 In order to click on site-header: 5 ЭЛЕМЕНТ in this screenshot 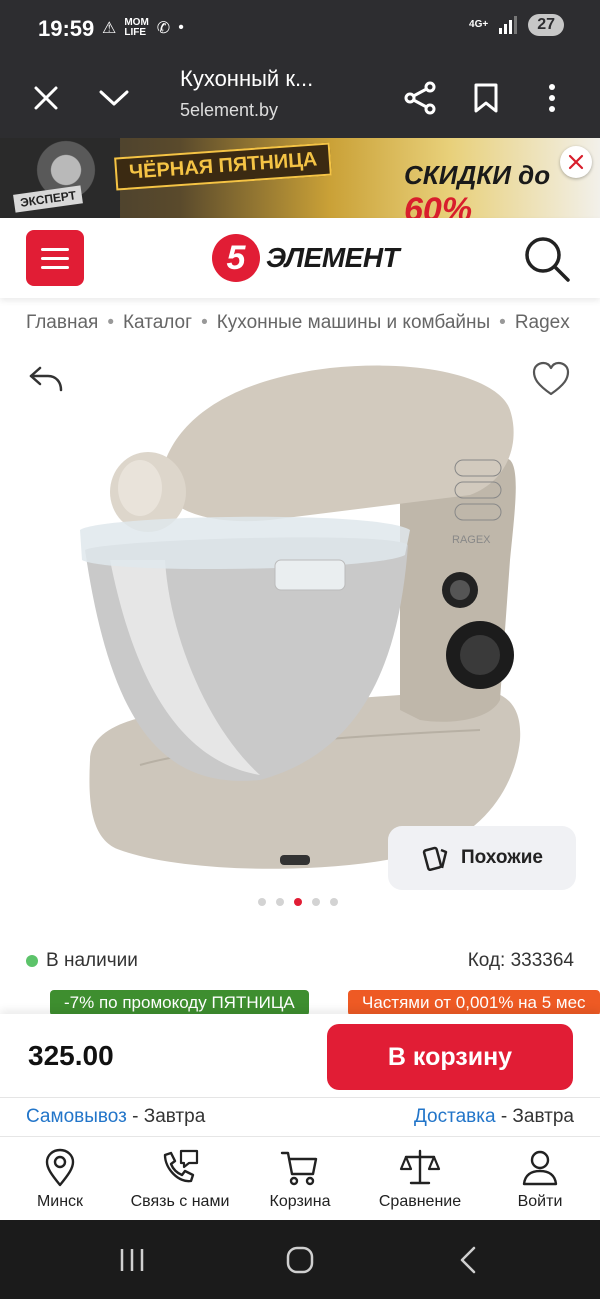, I will do `click(300, 258)`.